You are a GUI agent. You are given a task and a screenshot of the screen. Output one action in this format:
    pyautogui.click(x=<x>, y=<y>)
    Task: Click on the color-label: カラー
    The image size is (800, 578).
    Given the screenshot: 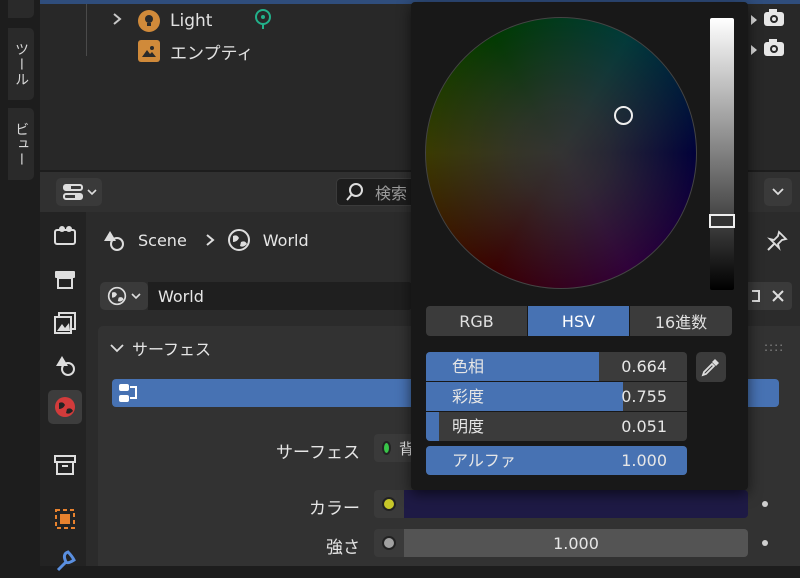 What is the action you would take?
    pyautogui.click(x=334, y=509)
    